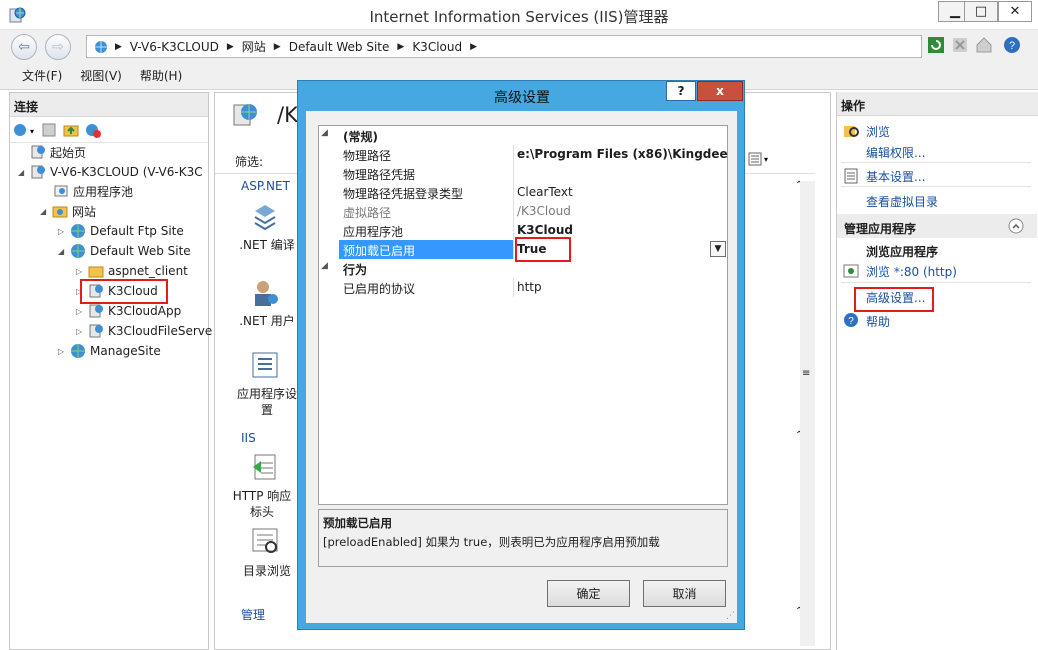 The image size is (1038, 650). I want to click on maximize-button: □, so click(981, 11).